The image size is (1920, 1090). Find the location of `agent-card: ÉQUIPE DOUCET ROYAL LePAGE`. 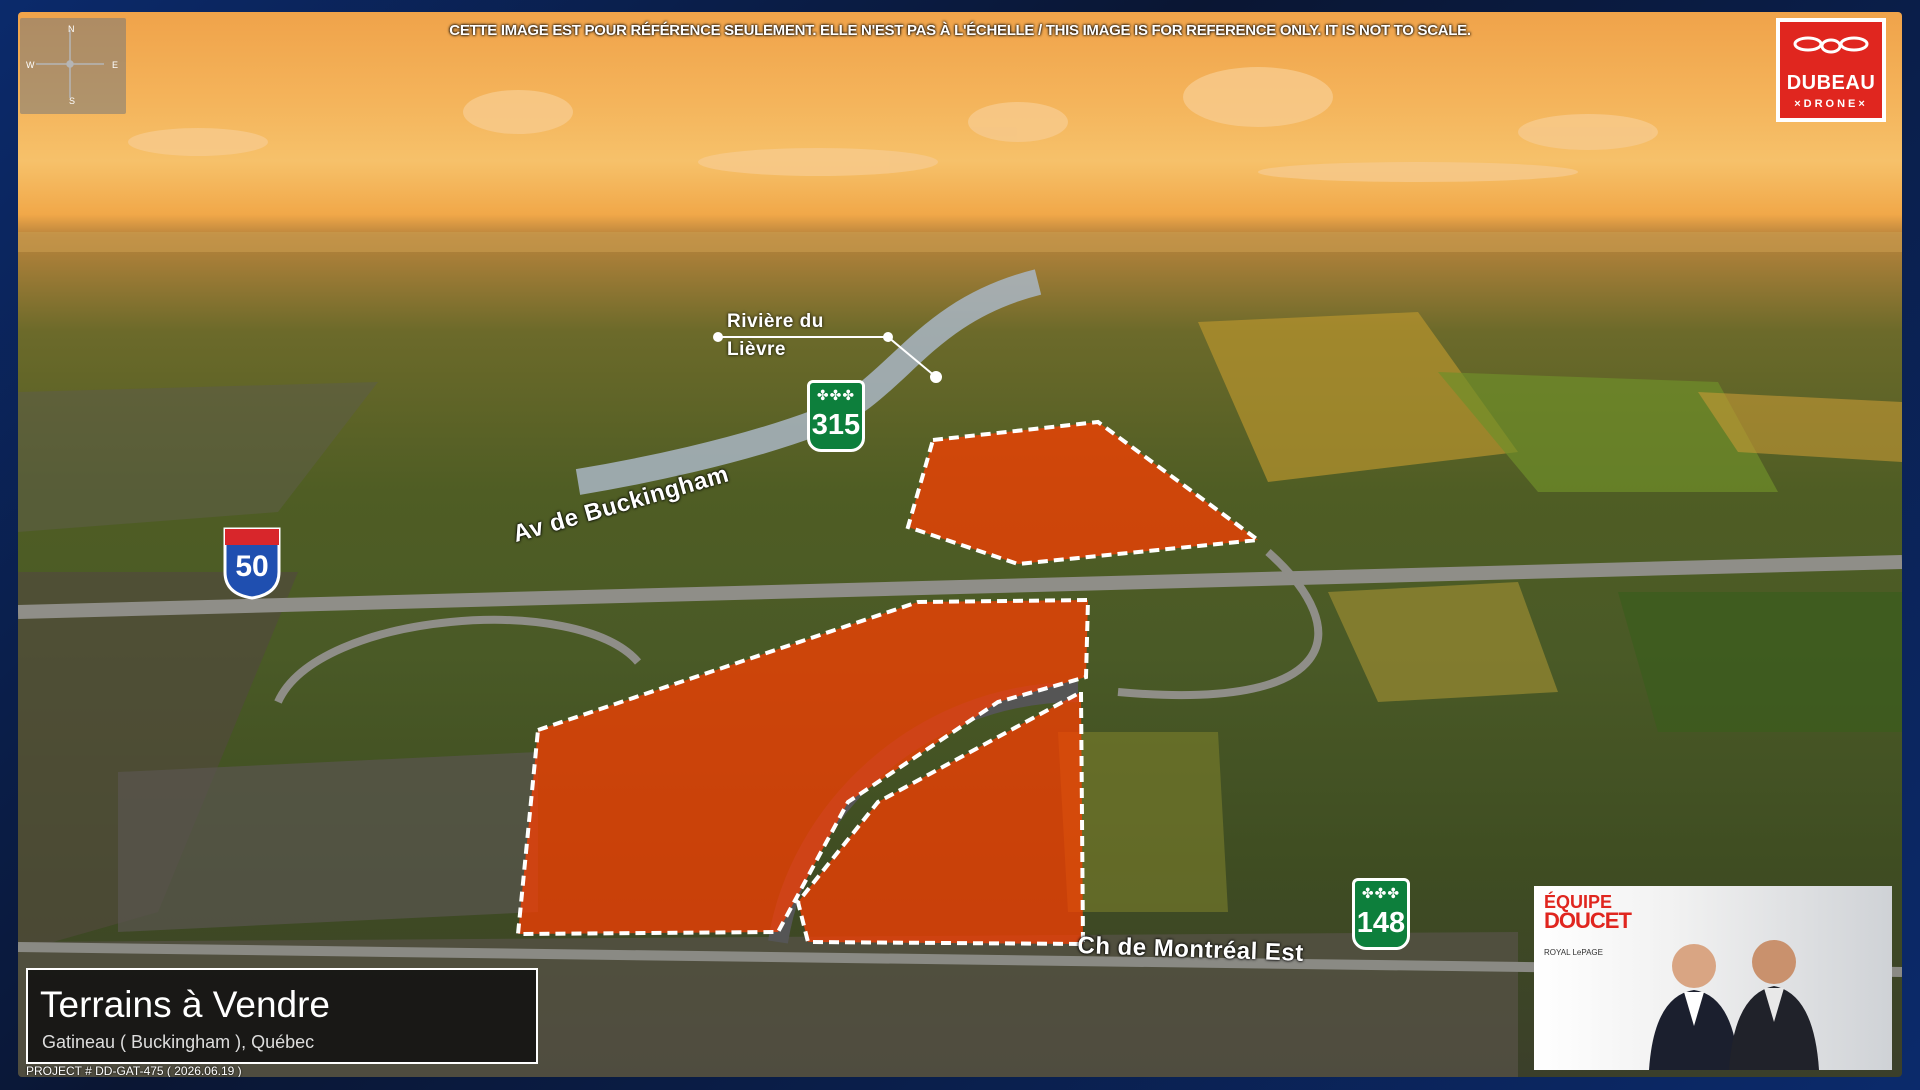

agent-card: ÉQUIPE DOUCET ROYAL LePAGE is located at coordinates (1713, 978).